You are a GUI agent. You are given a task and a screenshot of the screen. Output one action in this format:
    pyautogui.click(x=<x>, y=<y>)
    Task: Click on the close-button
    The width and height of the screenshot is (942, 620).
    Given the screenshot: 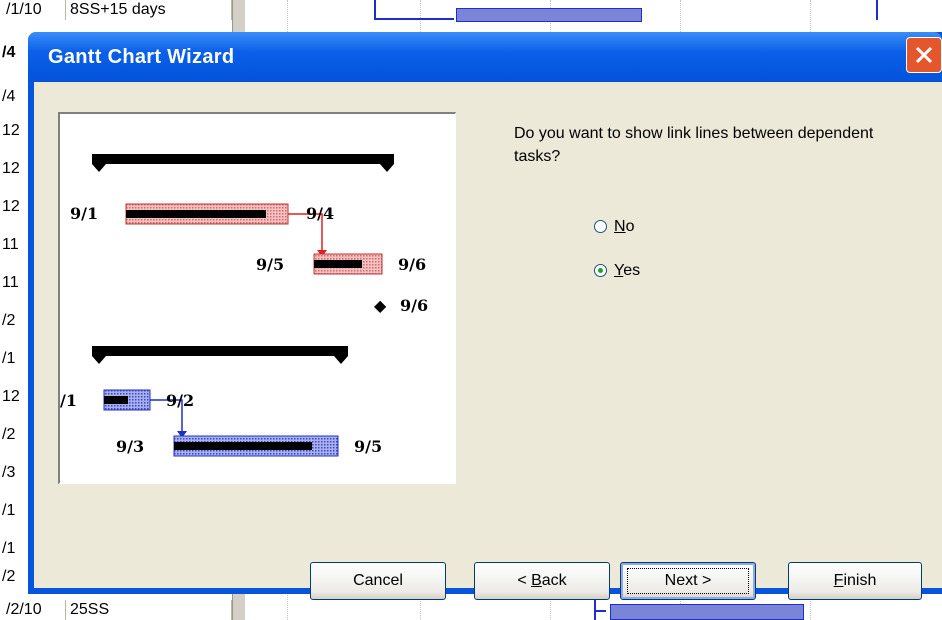 What is the action you would take?
    pyautogui.click(x=924, y=55)
    